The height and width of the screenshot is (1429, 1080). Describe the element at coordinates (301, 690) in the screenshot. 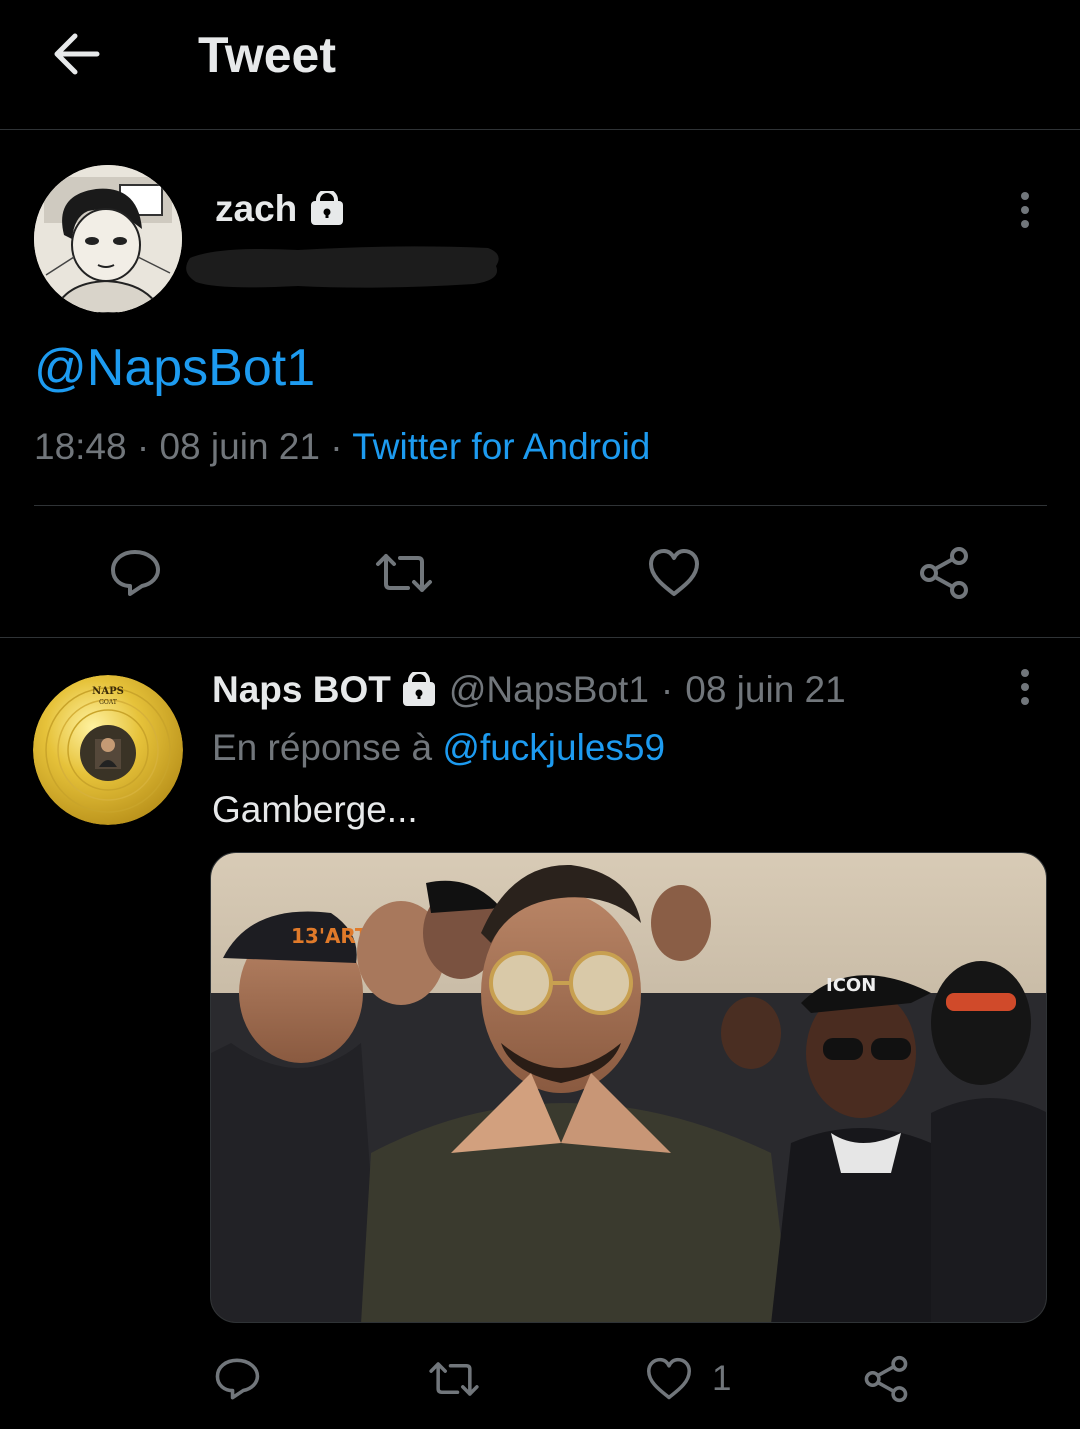

I see `author-display-name: Naps BOT` at that location.